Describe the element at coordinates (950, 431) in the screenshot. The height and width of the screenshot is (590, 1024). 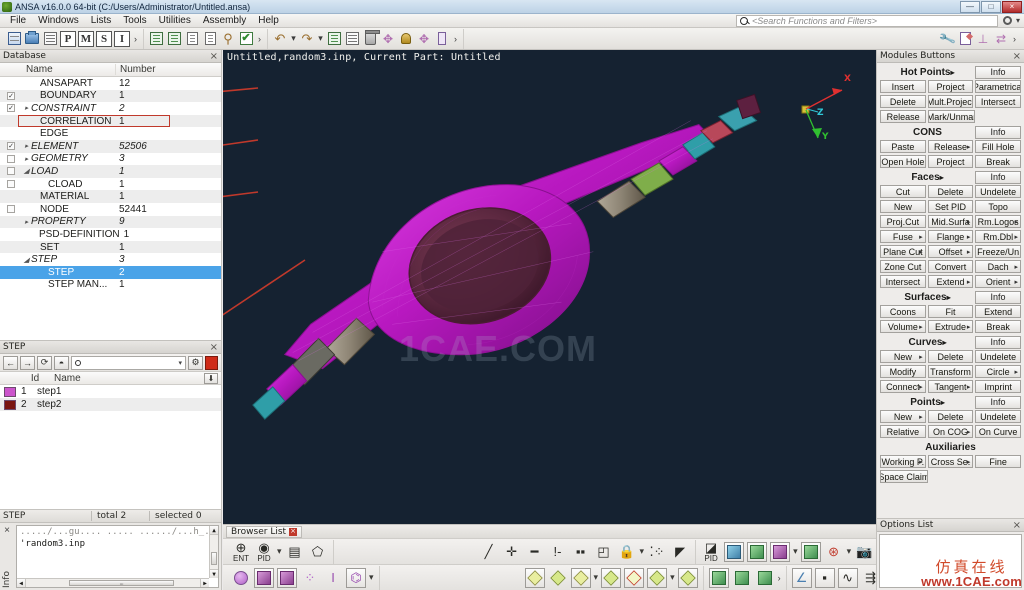
I see `module-button: On COG ▸` at that location.